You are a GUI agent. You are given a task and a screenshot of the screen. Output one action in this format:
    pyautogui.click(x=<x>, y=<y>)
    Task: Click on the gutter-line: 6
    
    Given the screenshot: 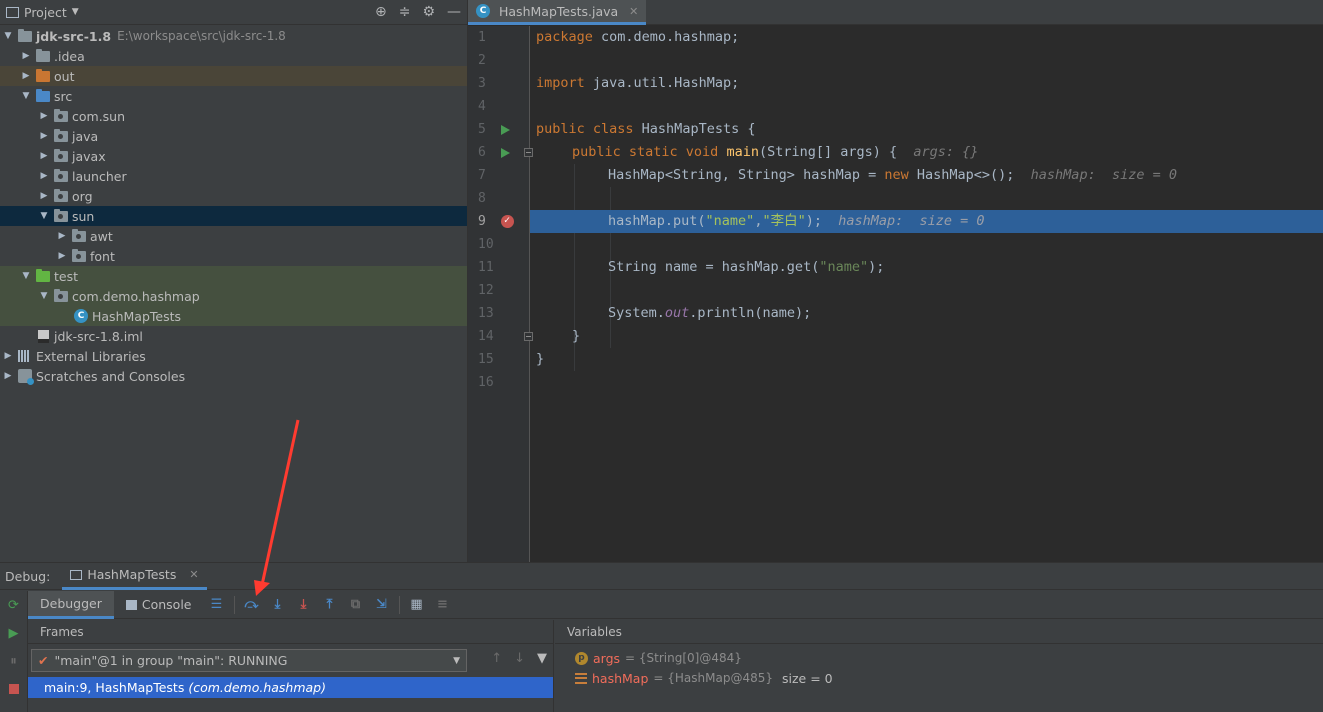 What is the action you would take?
    pyautogui.click(x=500, y=152)
    